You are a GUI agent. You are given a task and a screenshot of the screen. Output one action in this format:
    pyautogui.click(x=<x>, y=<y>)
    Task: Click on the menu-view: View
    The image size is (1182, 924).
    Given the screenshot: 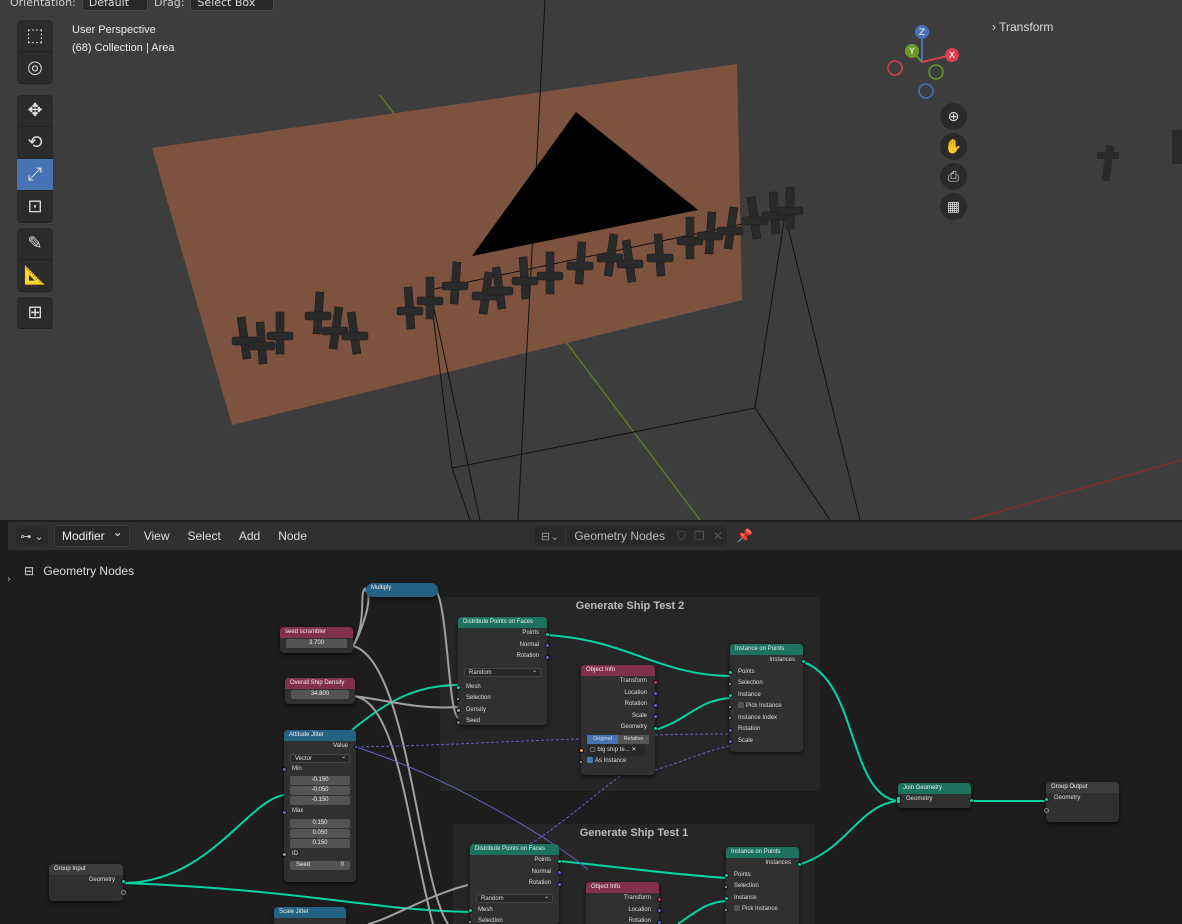 What is the action you would take?
    pyautogui.click(x=157, y=536)
    